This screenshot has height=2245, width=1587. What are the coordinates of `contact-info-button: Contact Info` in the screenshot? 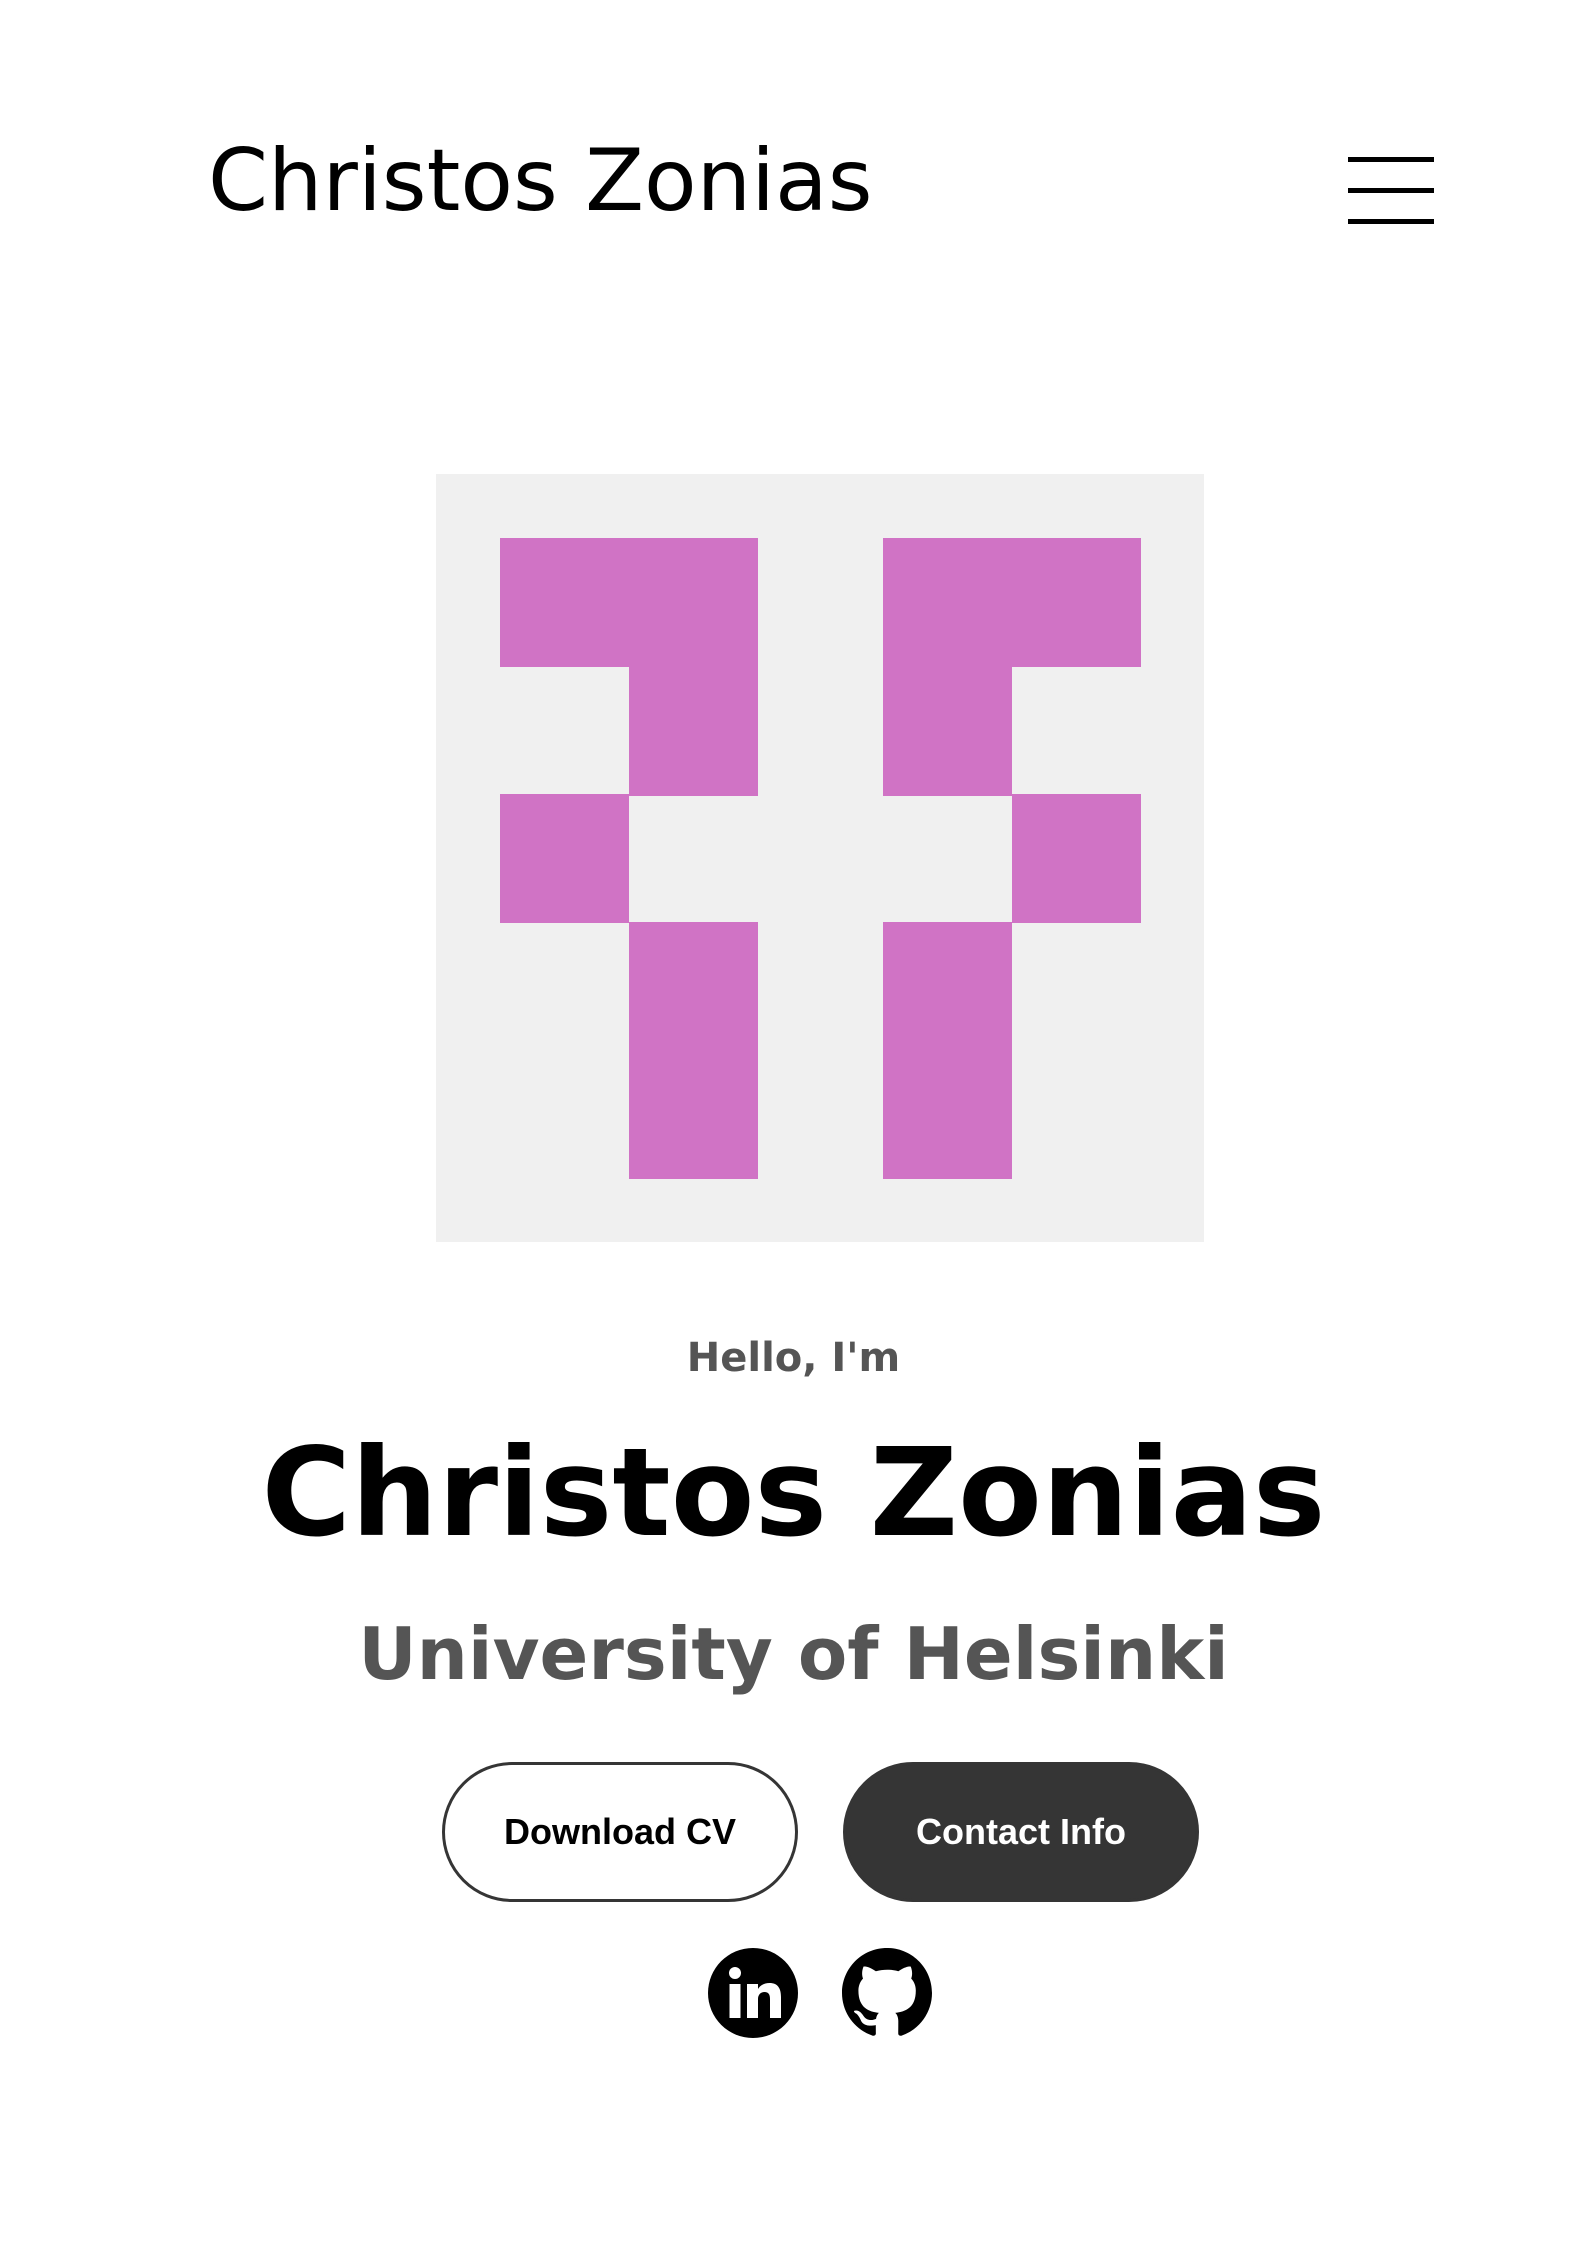 It's located at (1021, 1832).